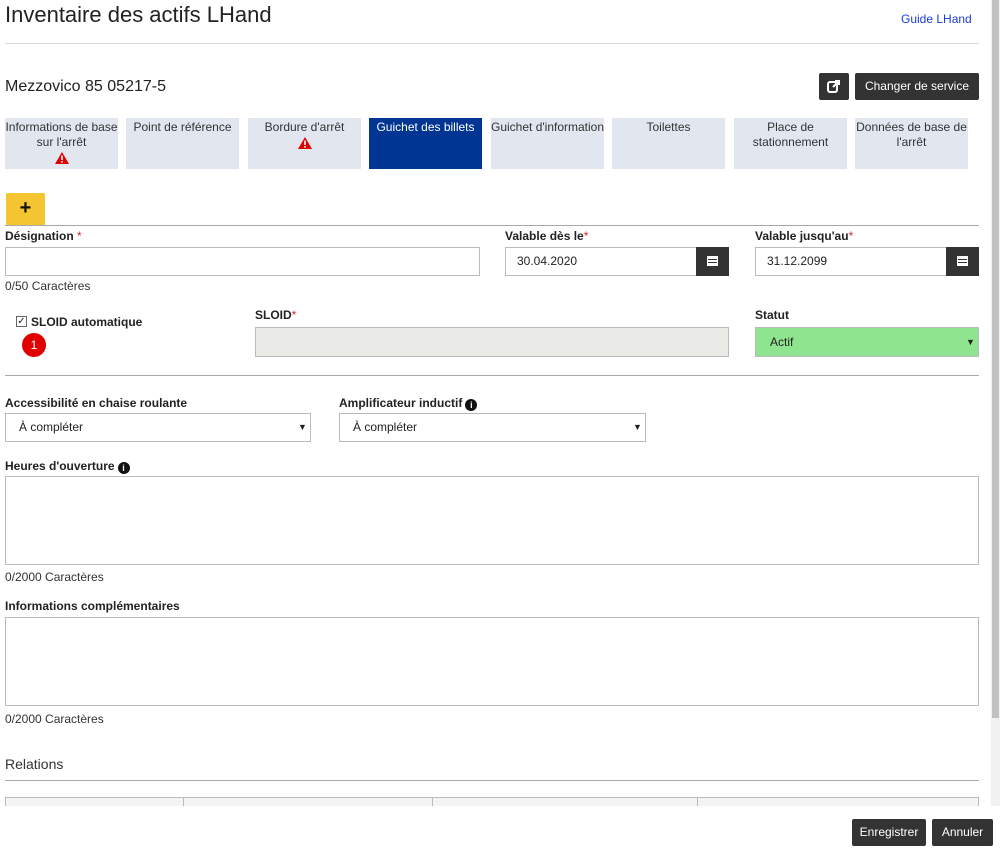 The width and height of the screenshot is (1000, 852). I want to click on stop-name: Mezzovico 85 05217-5, so click(85, 86).